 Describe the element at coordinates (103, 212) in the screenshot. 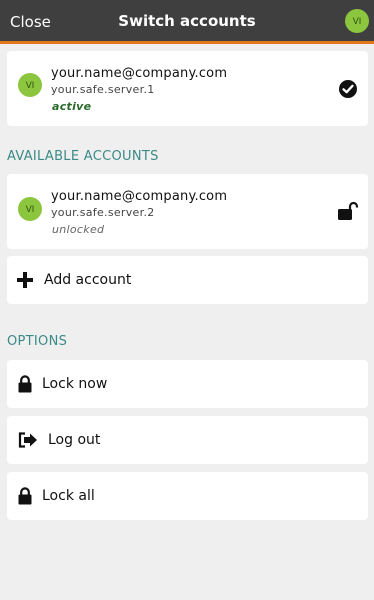

I see `account-server: your.safe.server.2` at that location.